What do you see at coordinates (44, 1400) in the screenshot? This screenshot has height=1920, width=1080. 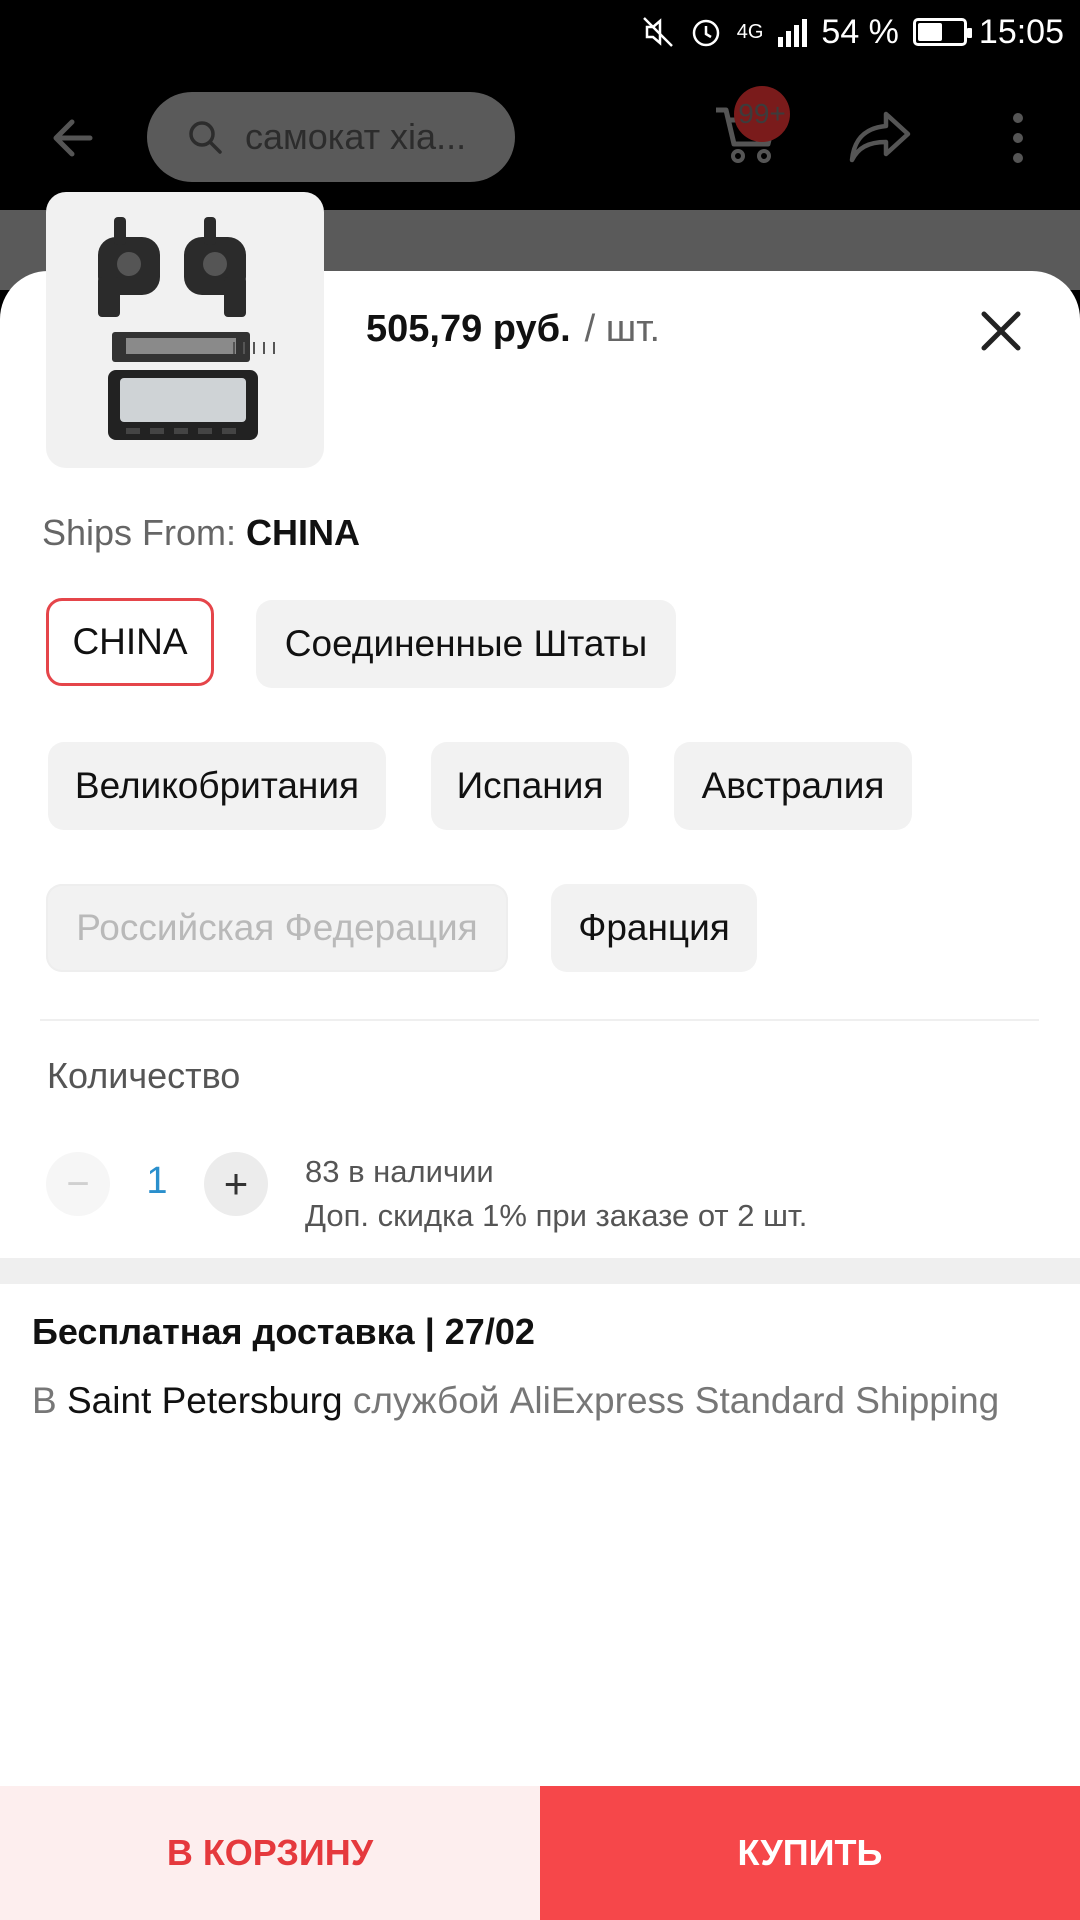 I see `shipping-prefix: В` at bounding box center [44, 1400].